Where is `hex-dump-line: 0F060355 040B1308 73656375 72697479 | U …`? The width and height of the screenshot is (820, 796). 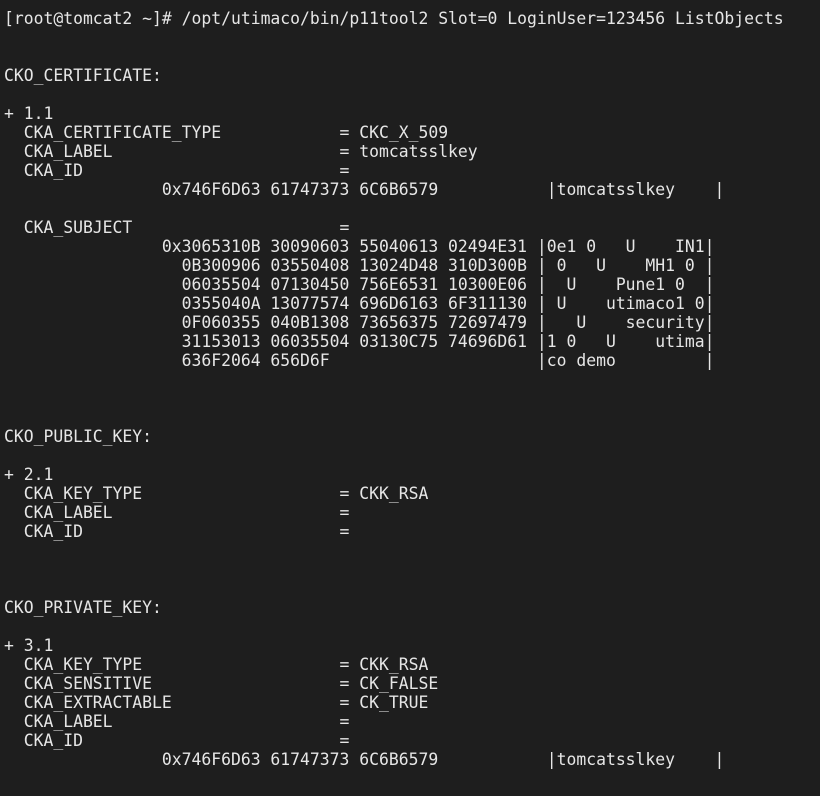
hex-dump-line: 0F060355 040B1308 73656375 72697479 | U … is located at coordinates (359, 322).